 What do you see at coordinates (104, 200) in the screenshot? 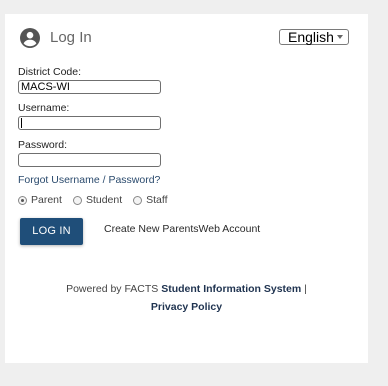
I see `role-student-label: Student` at bounding box center [104, 200].